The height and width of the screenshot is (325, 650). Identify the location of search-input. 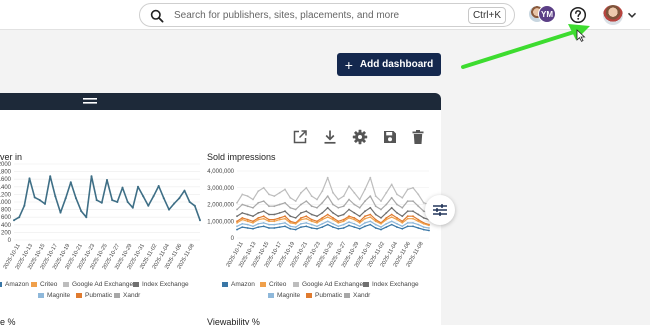
(319, 15).